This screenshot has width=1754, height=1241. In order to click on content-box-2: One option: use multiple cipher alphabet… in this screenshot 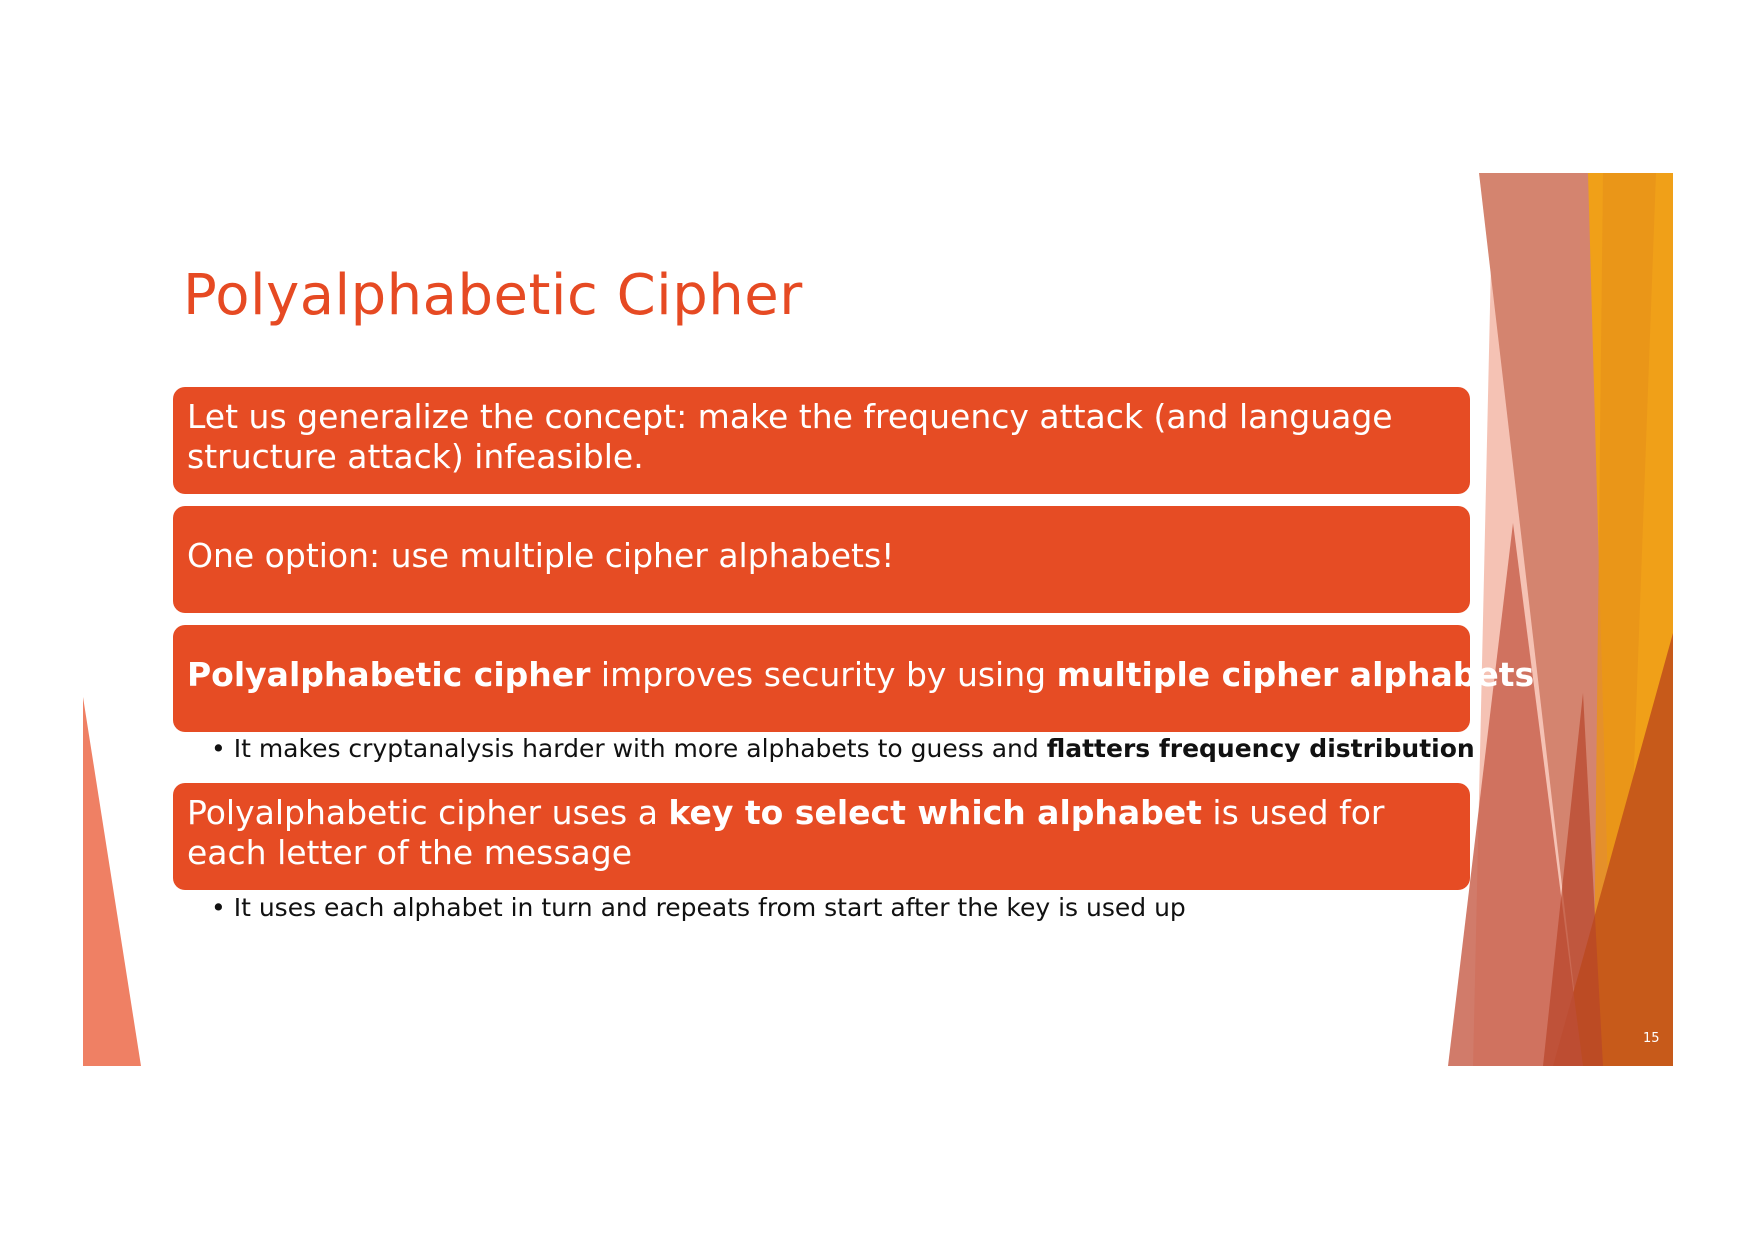, I will do `click(821, 559)`.